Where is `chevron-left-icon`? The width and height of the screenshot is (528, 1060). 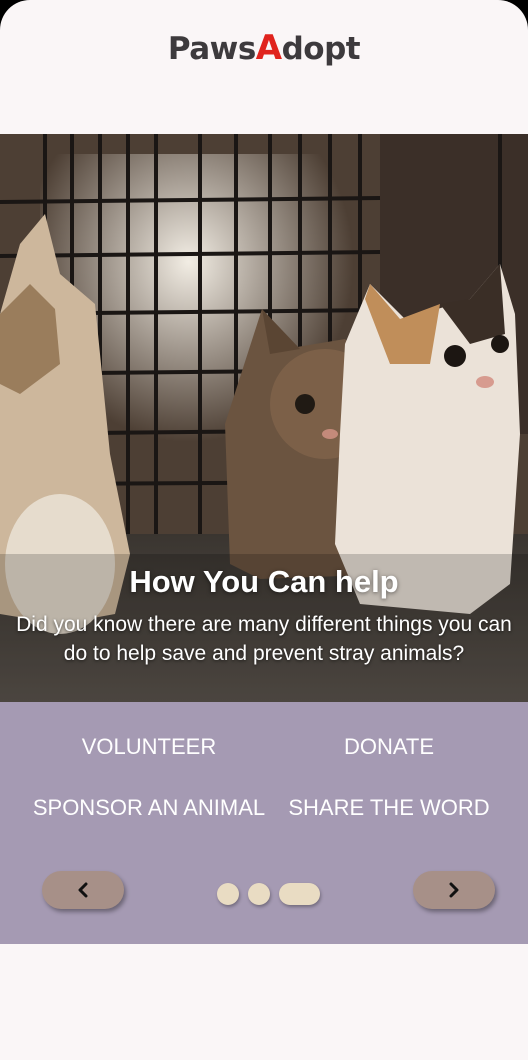
chevron-left-icon is located at coordinates (83, 890).